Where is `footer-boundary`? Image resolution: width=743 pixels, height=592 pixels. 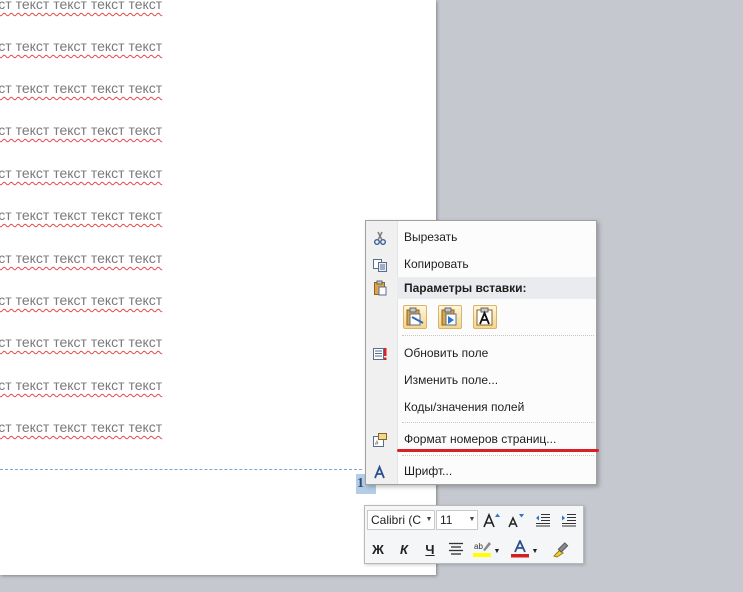 footer-boundary is located at coordinates (181, 469).